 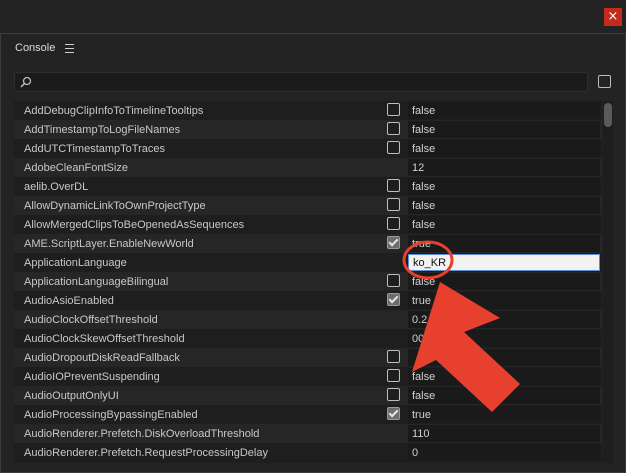 What do you see at coordinates (69, 301) in the screenshot?
I see `setting-name: AudioAsioEnabled` at bounding box center [69, 301].